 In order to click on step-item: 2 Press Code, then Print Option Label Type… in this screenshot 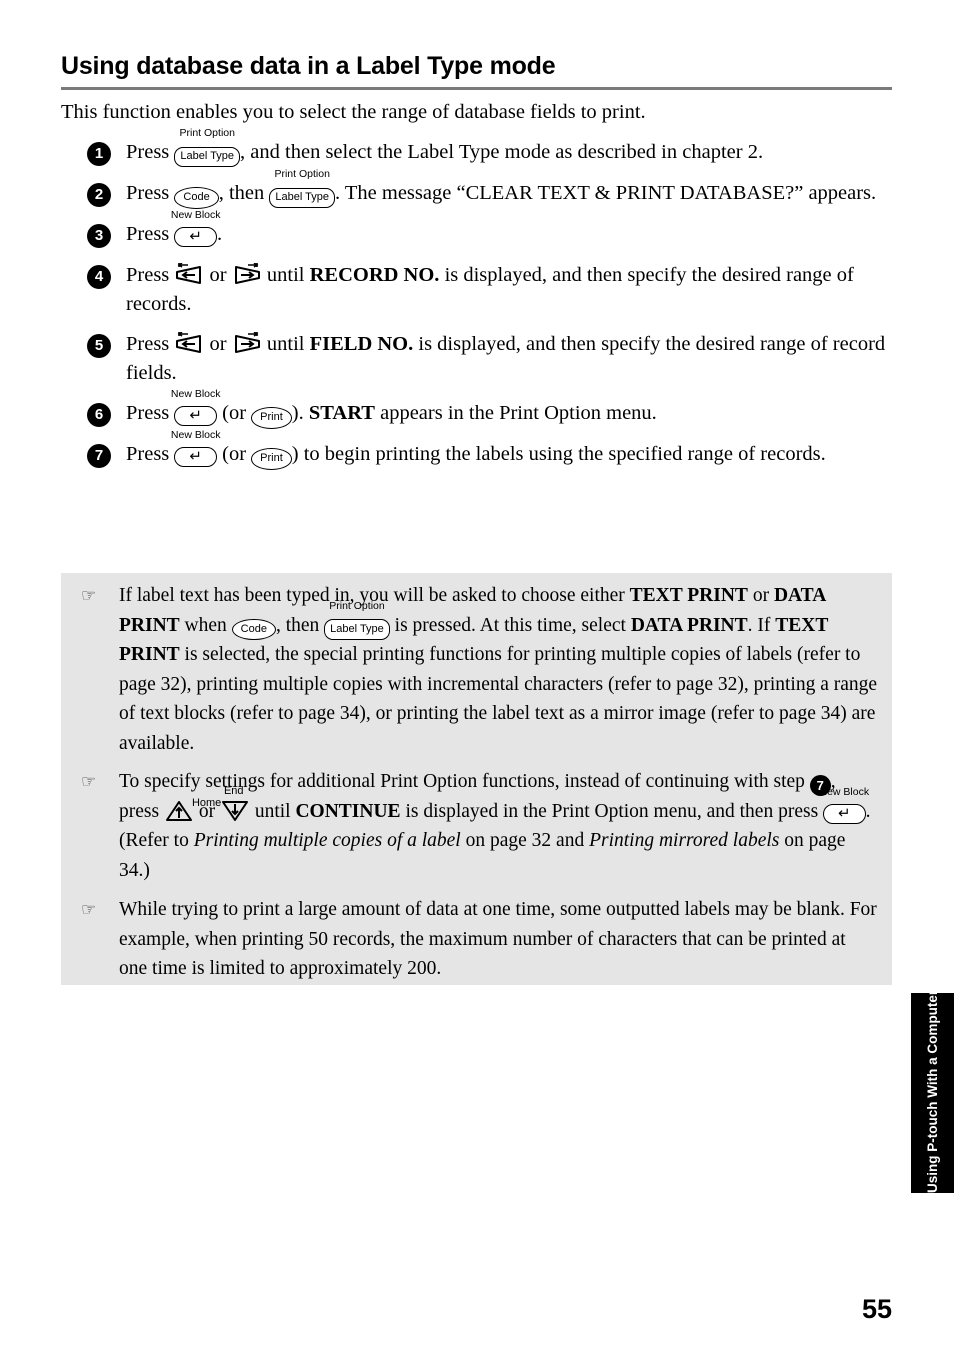, I will do `click(483, 189)`.